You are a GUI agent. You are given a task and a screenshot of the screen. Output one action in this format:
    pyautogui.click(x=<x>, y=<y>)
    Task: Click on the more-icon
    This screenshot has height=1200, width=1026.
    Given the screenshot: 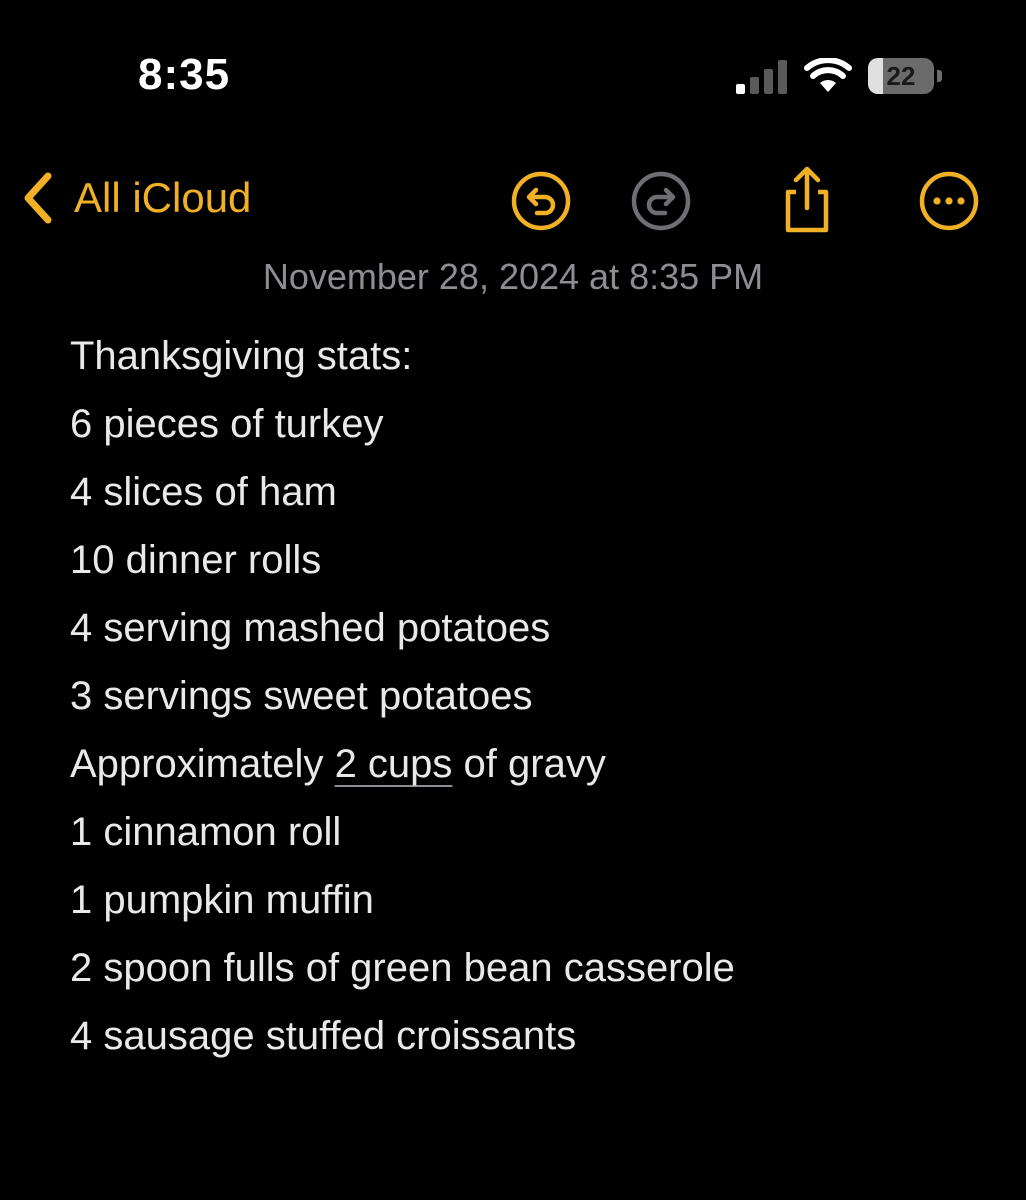 What is the action you would take?
    pyautogui.click(x=949, y=201)
    